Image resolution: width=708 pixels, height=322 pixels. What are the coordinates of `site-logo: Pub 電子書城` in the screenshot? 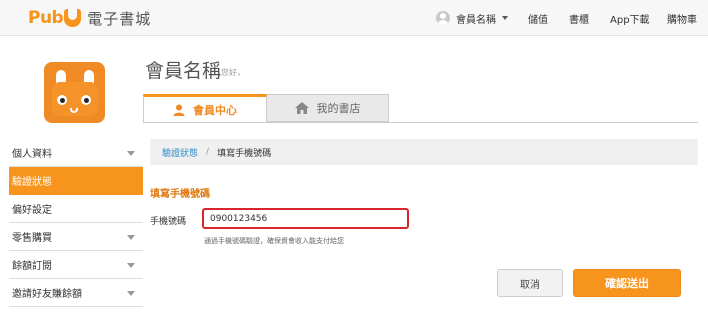 It's located at (89, 18).